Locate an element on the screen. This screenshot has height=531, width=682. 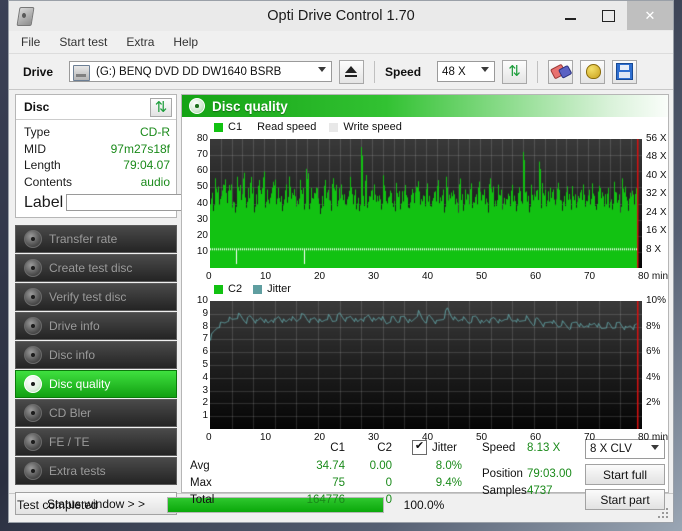
position-stat-label: Position is located at coordinates (502, 474).